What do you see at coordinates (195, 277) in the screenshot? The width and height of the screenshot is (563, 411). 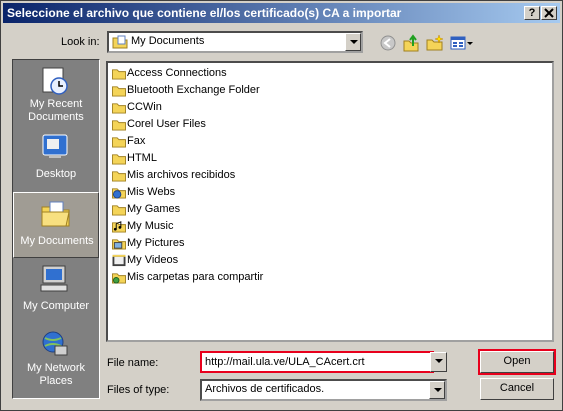 I see `list-item-name: Mis carpetas para compartir` at bounding box center [195, 277].